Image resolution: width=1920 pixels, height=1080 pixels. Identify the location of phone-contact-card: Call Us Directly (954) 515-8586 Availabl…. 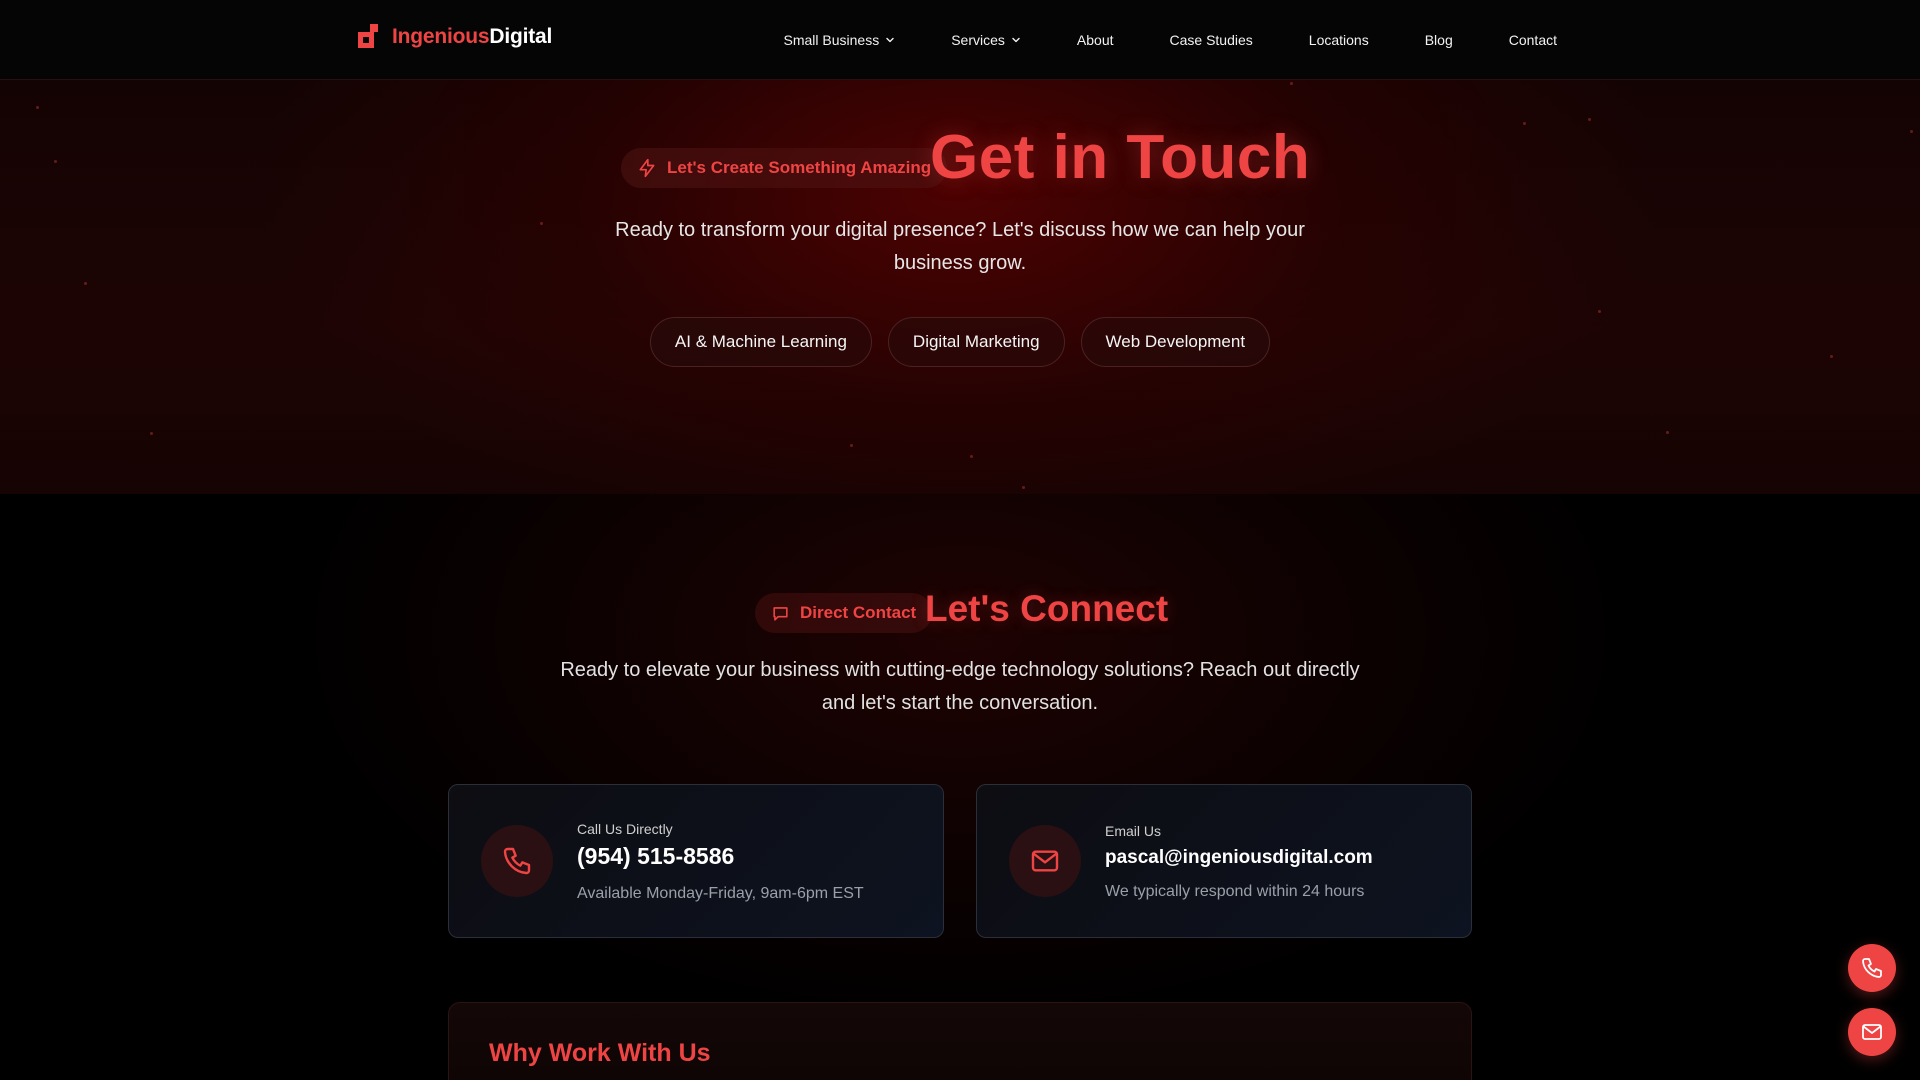
(696, 861).